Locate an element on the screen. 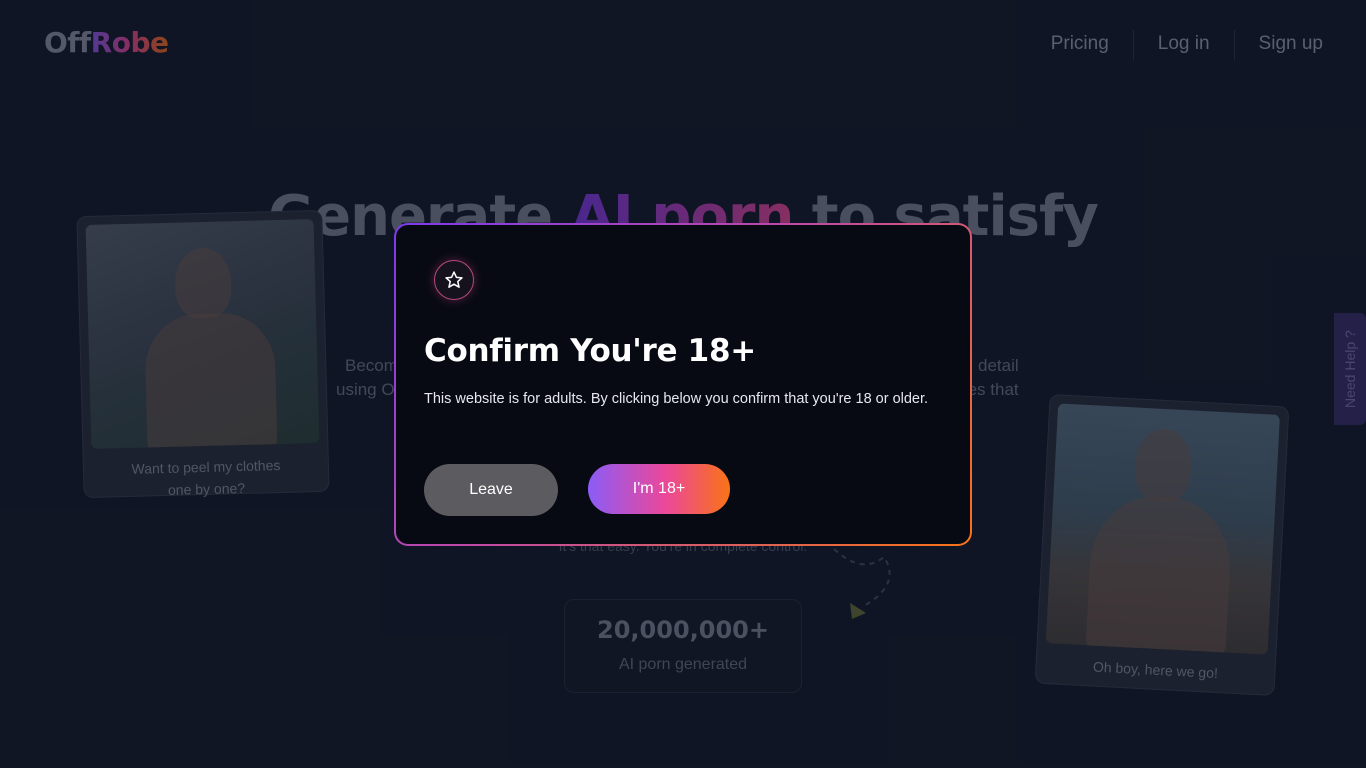 The width and height of the screenshot is (1366, 768). leave-button: Leave is located at coordinates (491, 490).